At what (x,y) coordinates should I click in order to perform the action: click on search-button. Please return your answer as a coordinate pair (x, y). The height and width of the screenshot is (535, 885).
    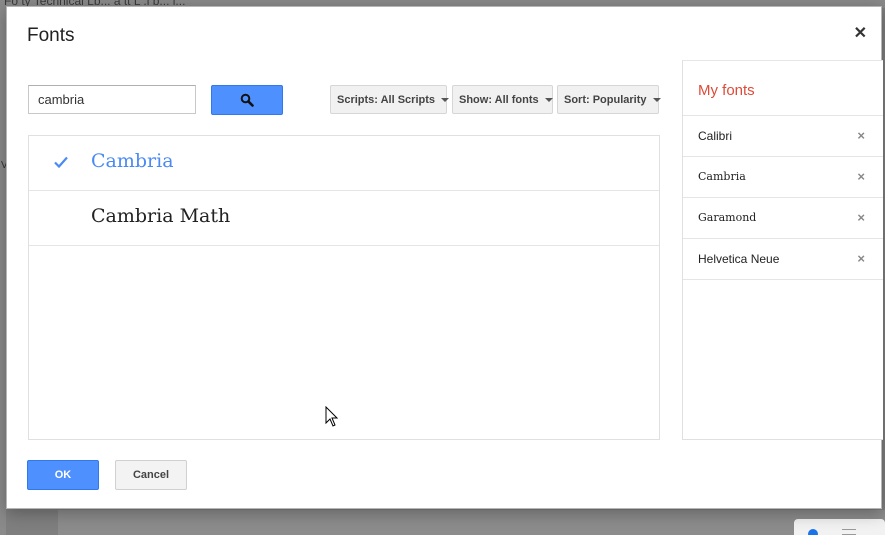
    Looking at the image, I should click on (247, 100).